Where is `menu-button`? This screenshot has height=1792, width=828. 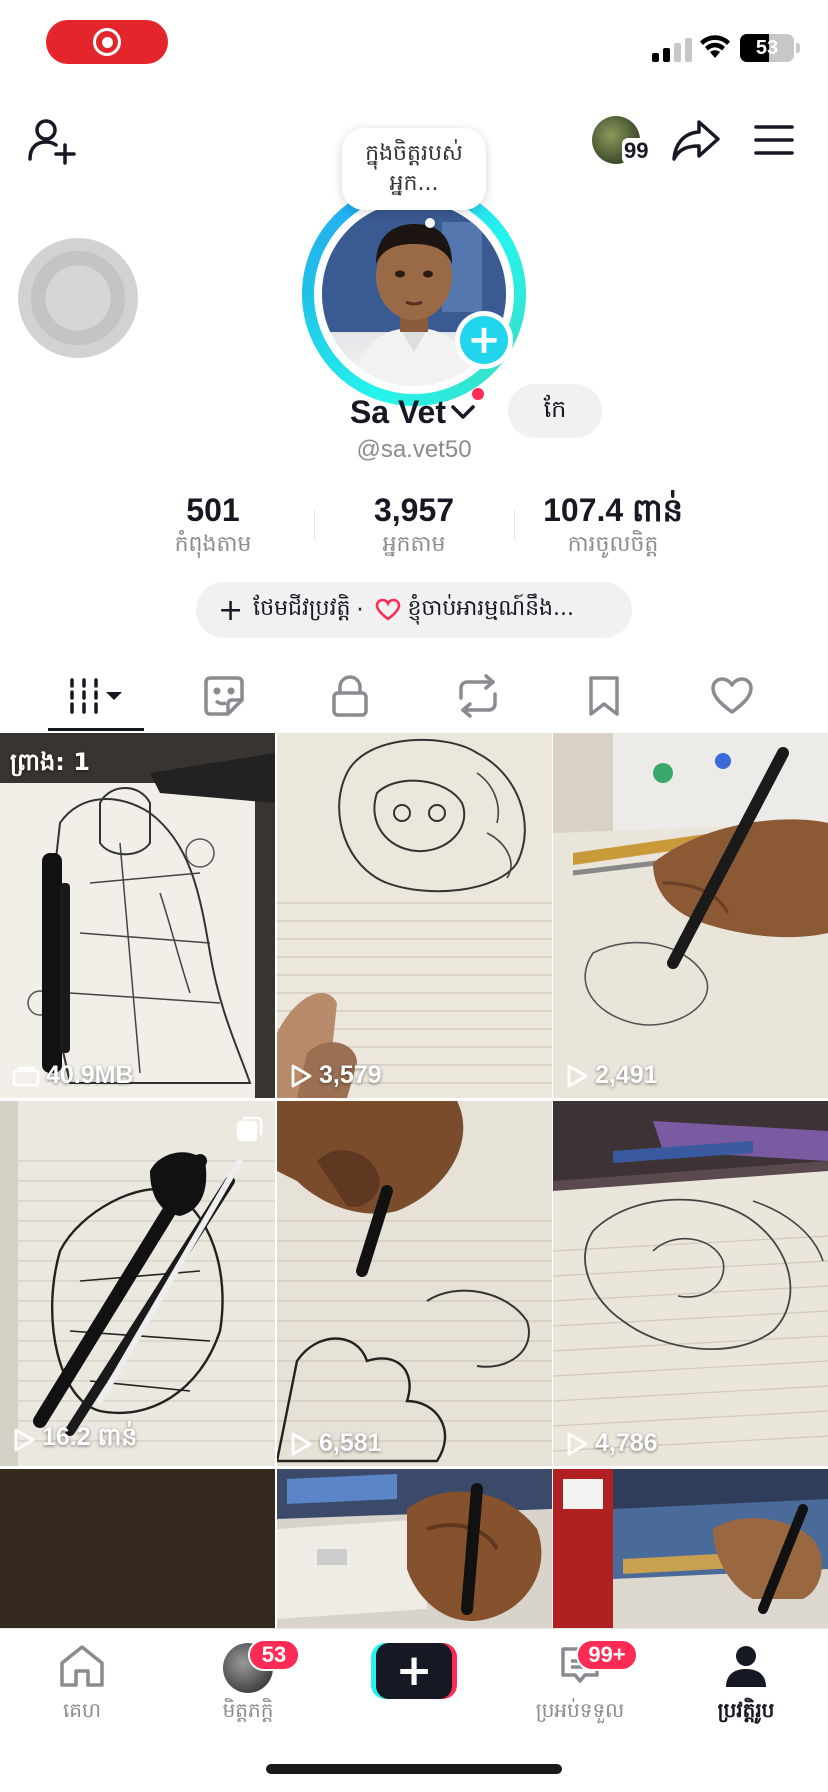
menu-button is located at coordinates (774, 140).